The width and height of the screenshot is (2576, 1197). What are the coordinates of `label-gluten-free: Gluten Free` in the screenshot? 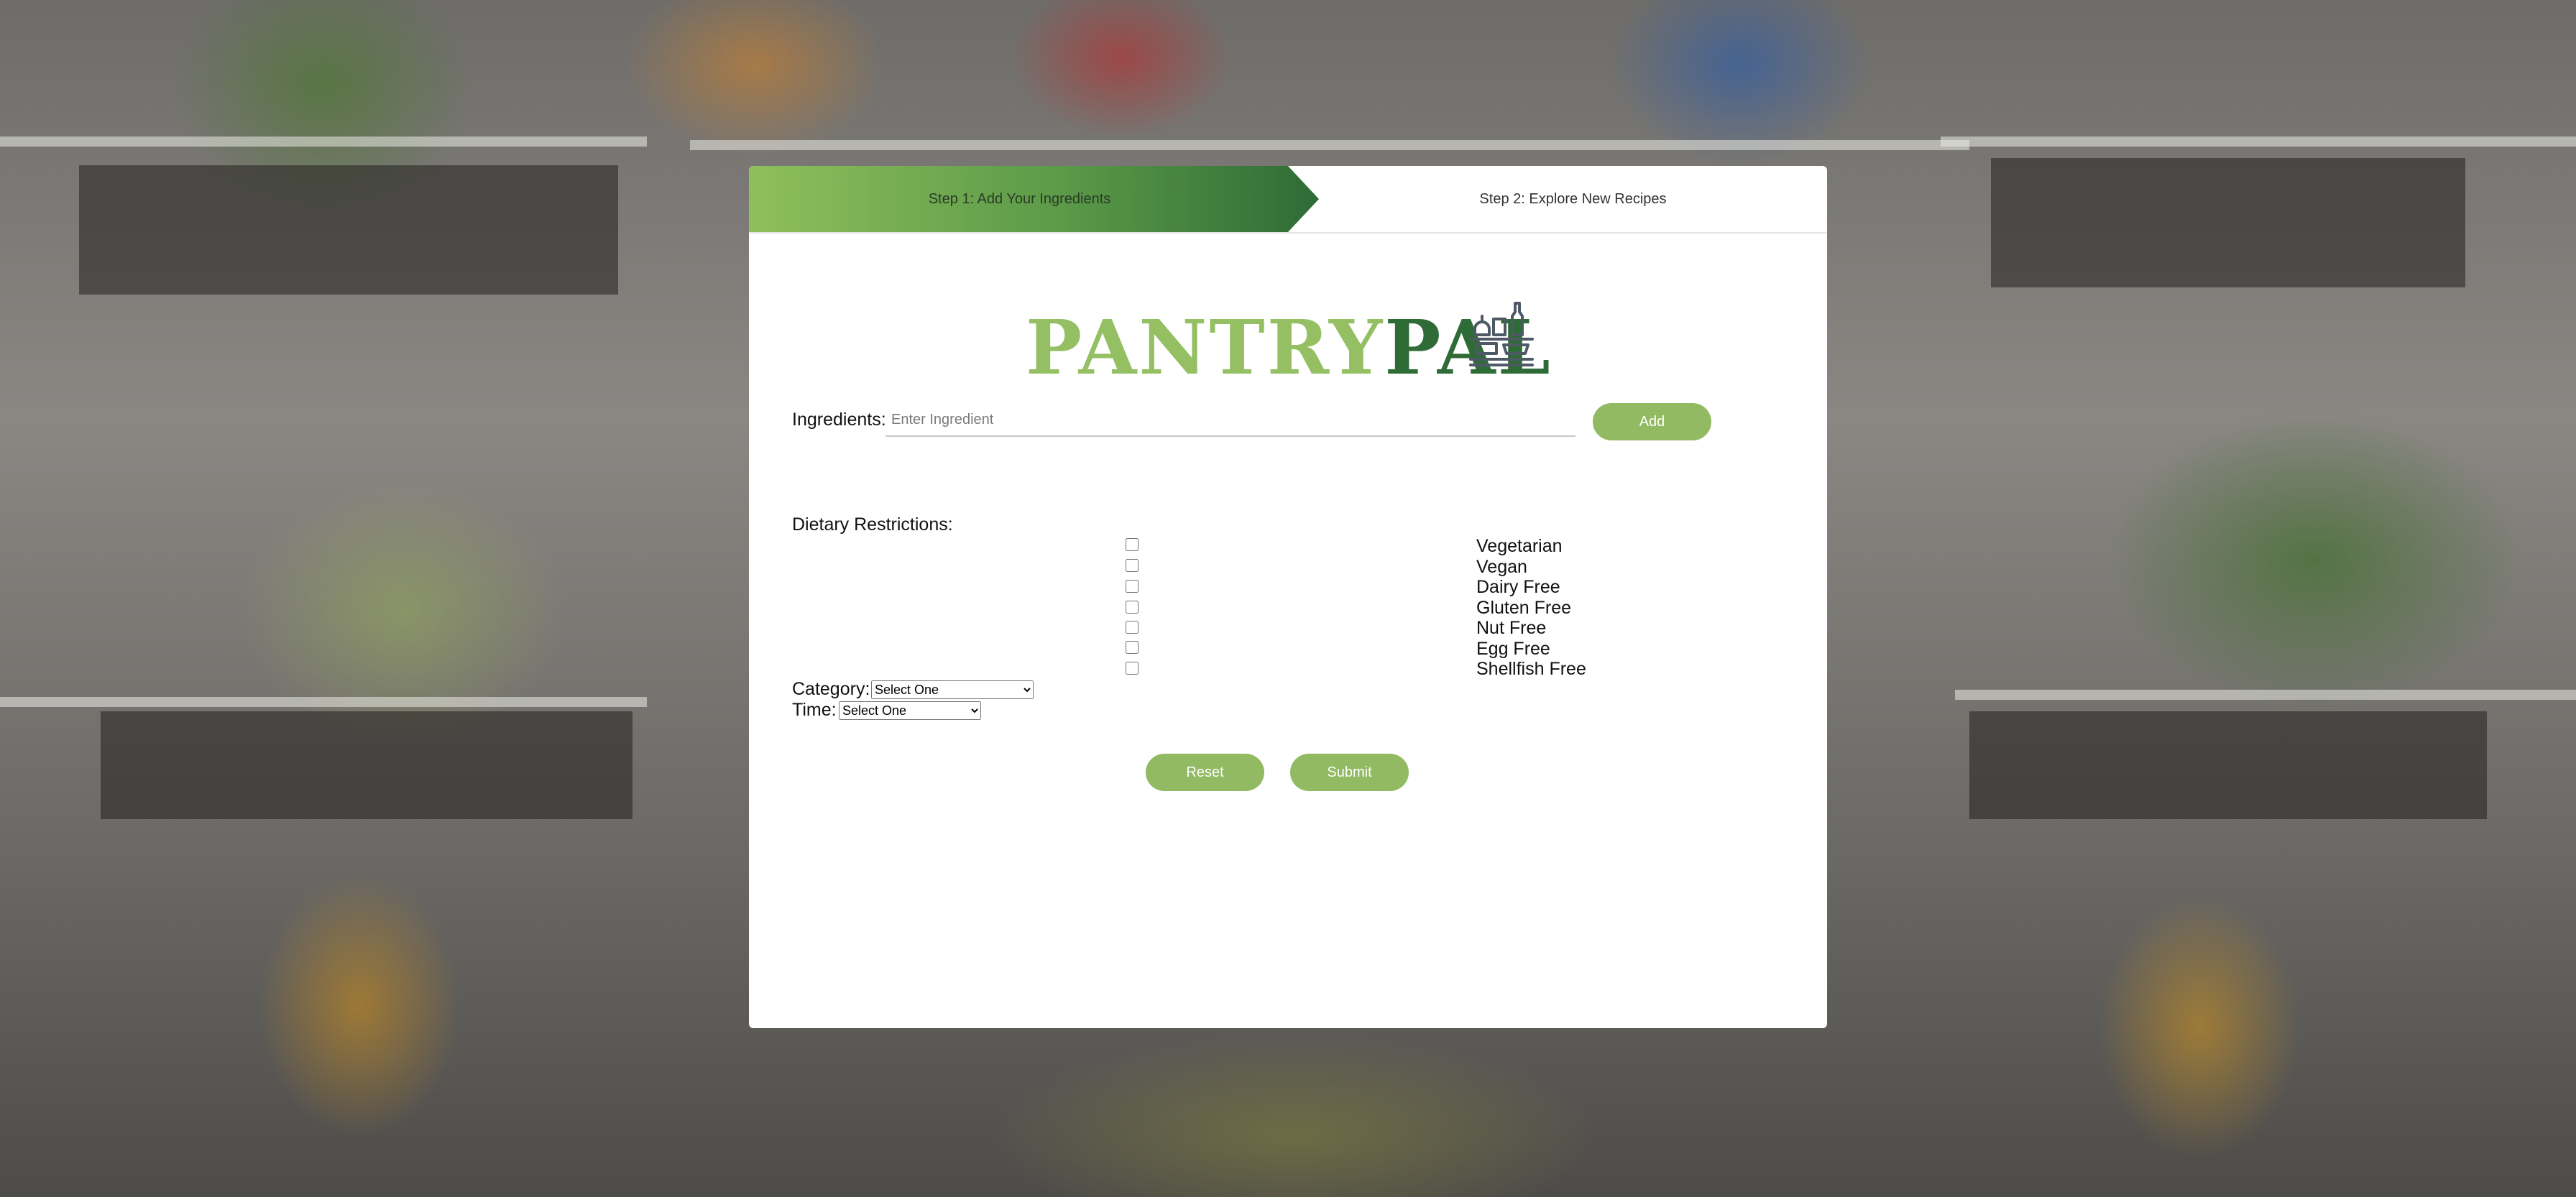 It's located at (1524, 608).